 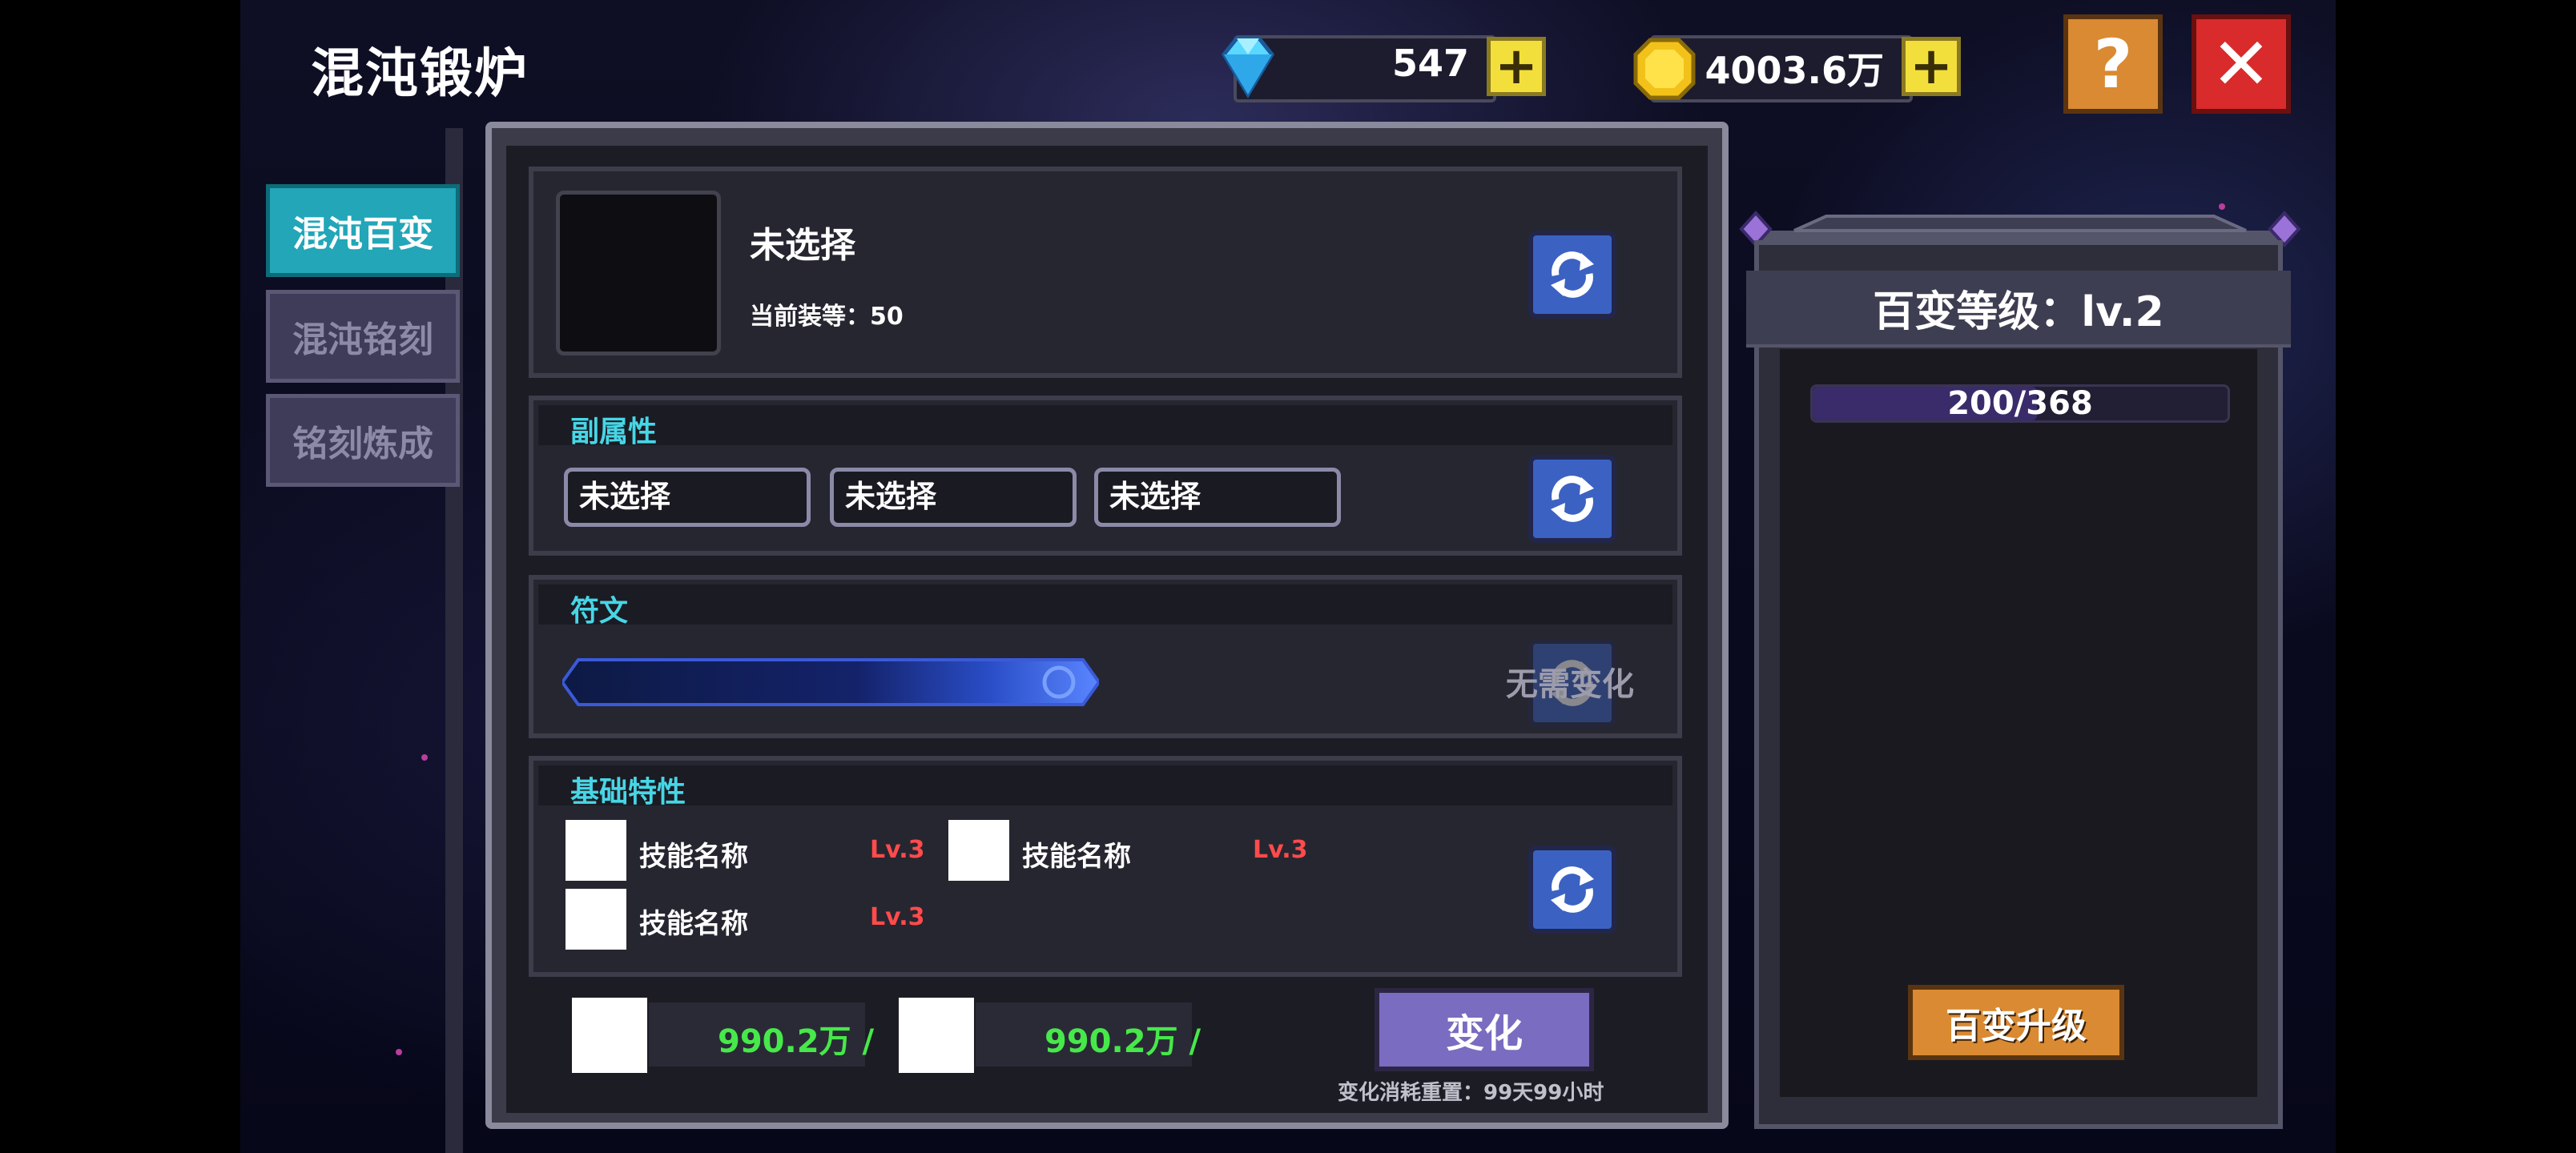 I want to click on refresh-traits-button, so click(x=1572, y=890).